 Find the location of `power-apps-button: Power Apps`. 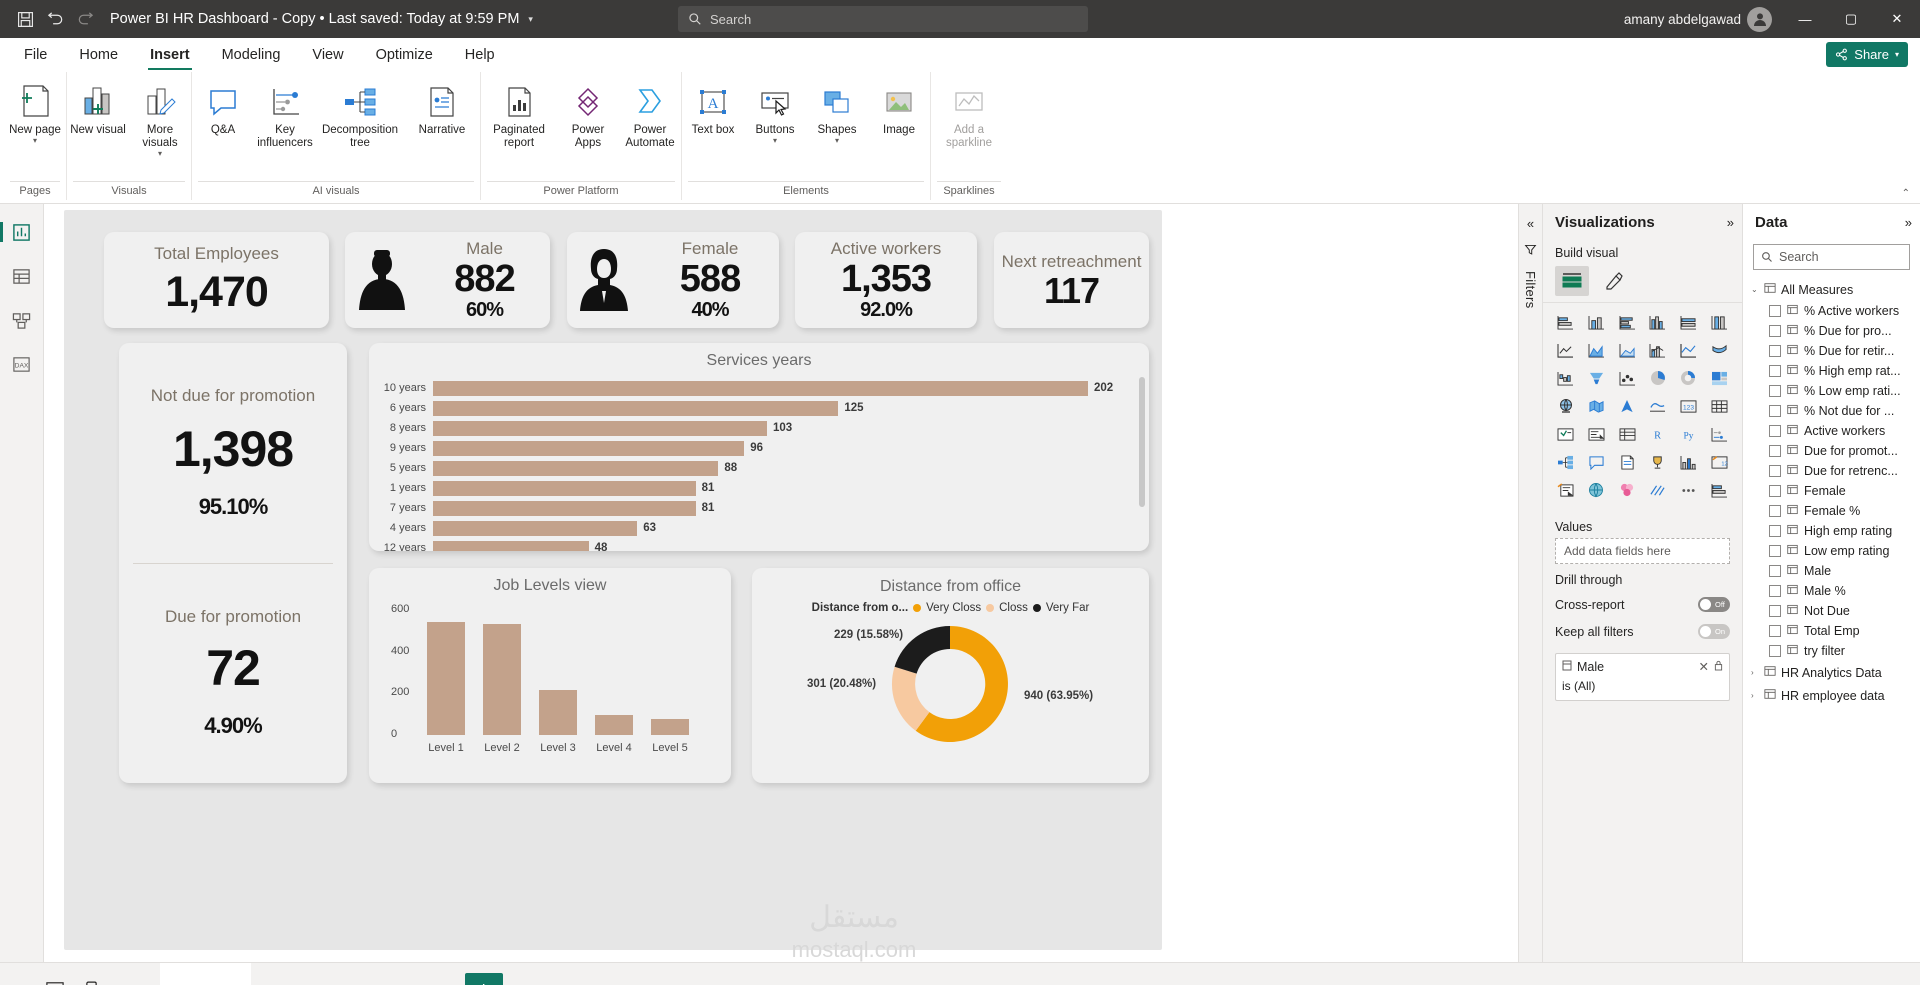

power-apps-button: Power Apps is located at coordinates (588, 113).